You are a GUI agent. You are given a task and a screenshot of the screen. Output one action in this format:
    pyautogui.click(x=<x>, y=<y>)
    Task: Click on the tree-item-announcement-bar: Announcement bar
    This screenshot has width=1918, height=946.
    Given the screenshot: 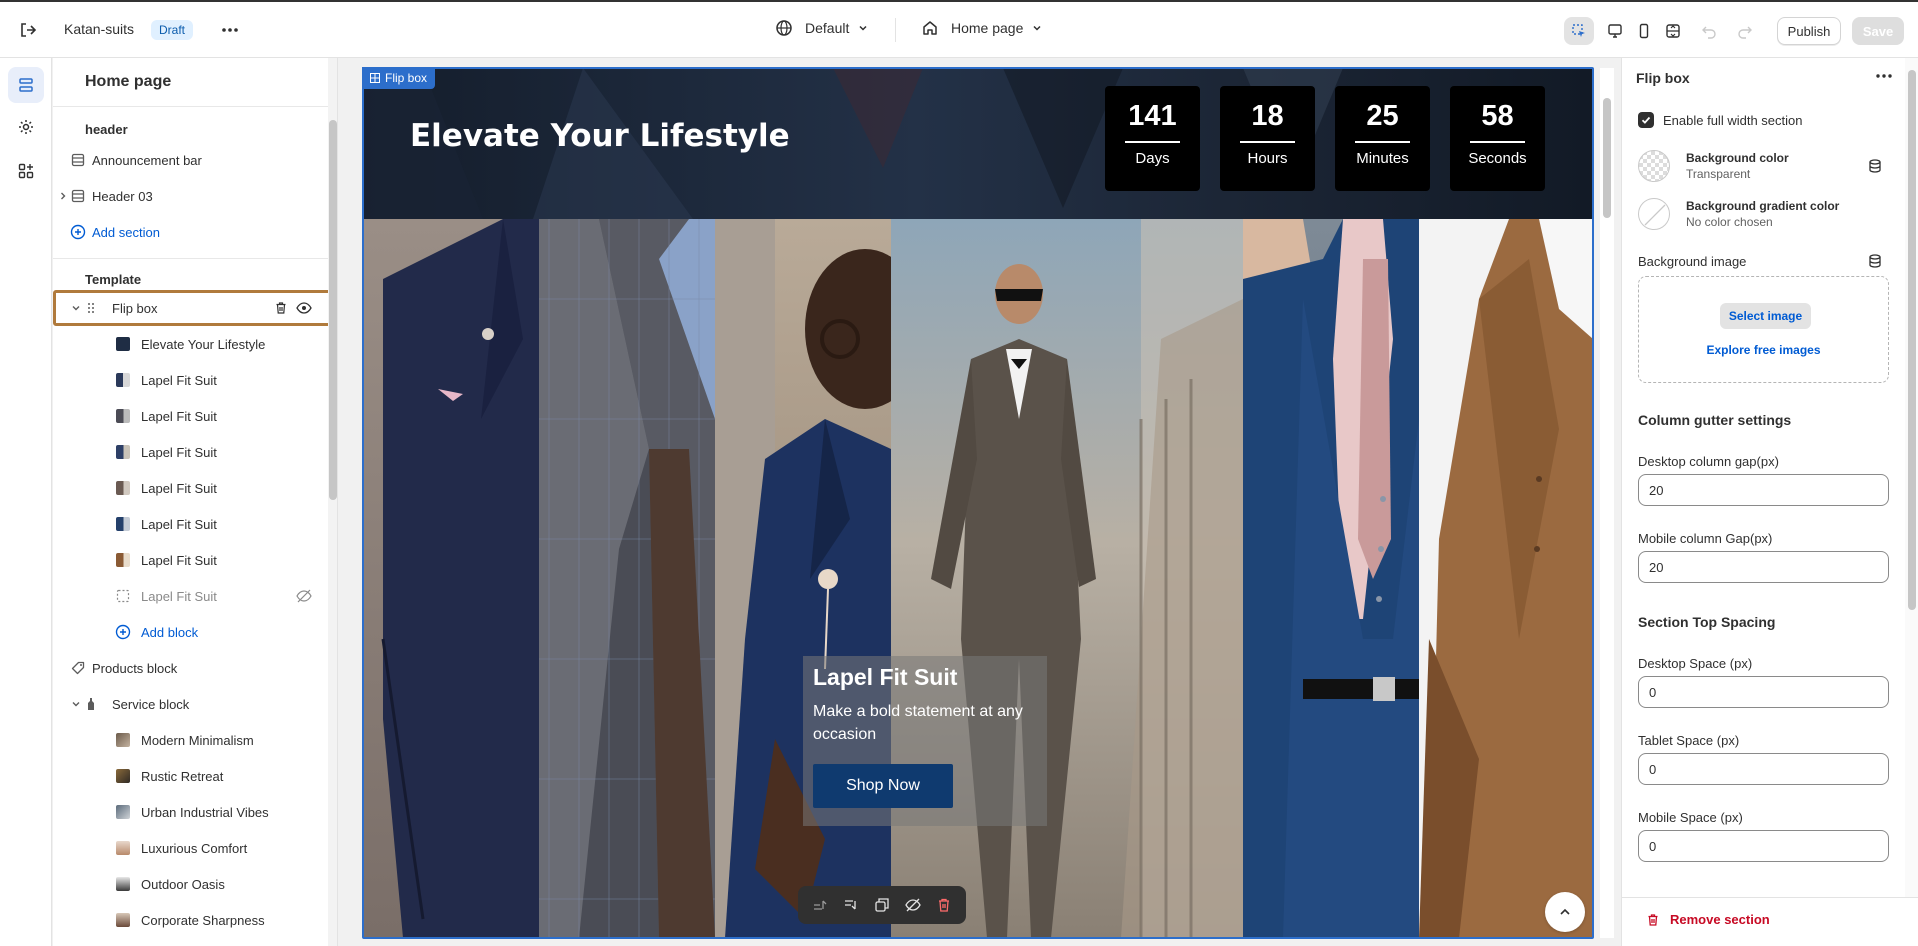 What is the action you would take?
    pyautogui.click(x=194, y=160)
    